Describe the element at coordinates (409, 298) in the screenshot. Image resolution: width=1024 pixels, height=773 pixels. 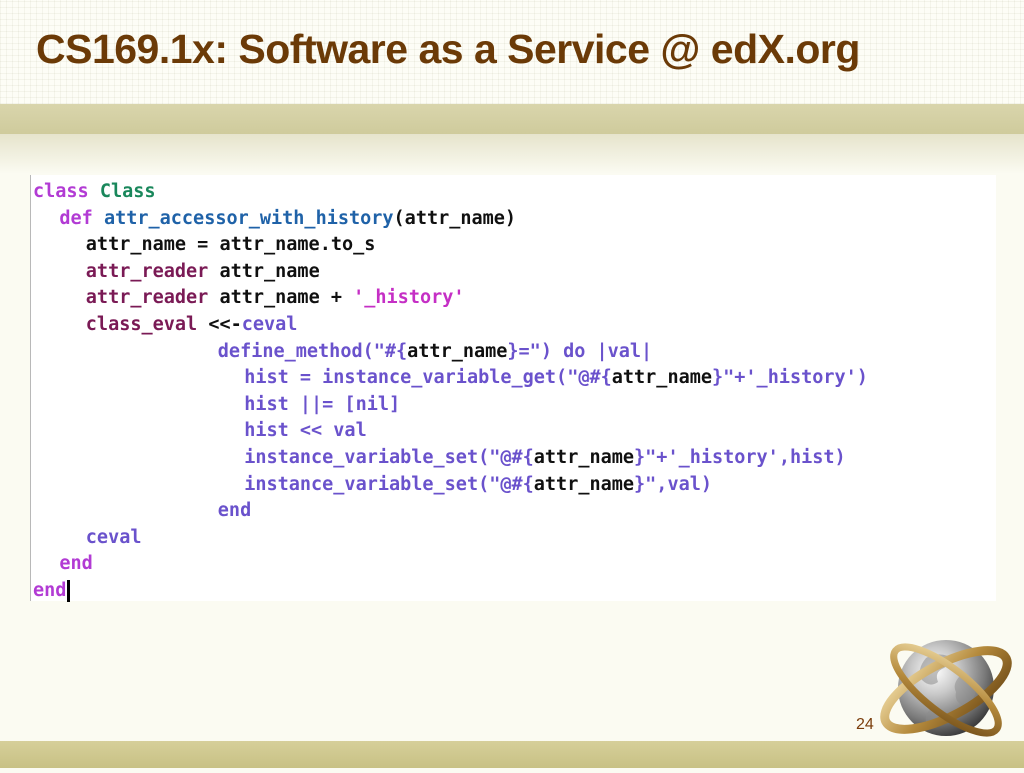
I see `code-token: '_history'` at that location.